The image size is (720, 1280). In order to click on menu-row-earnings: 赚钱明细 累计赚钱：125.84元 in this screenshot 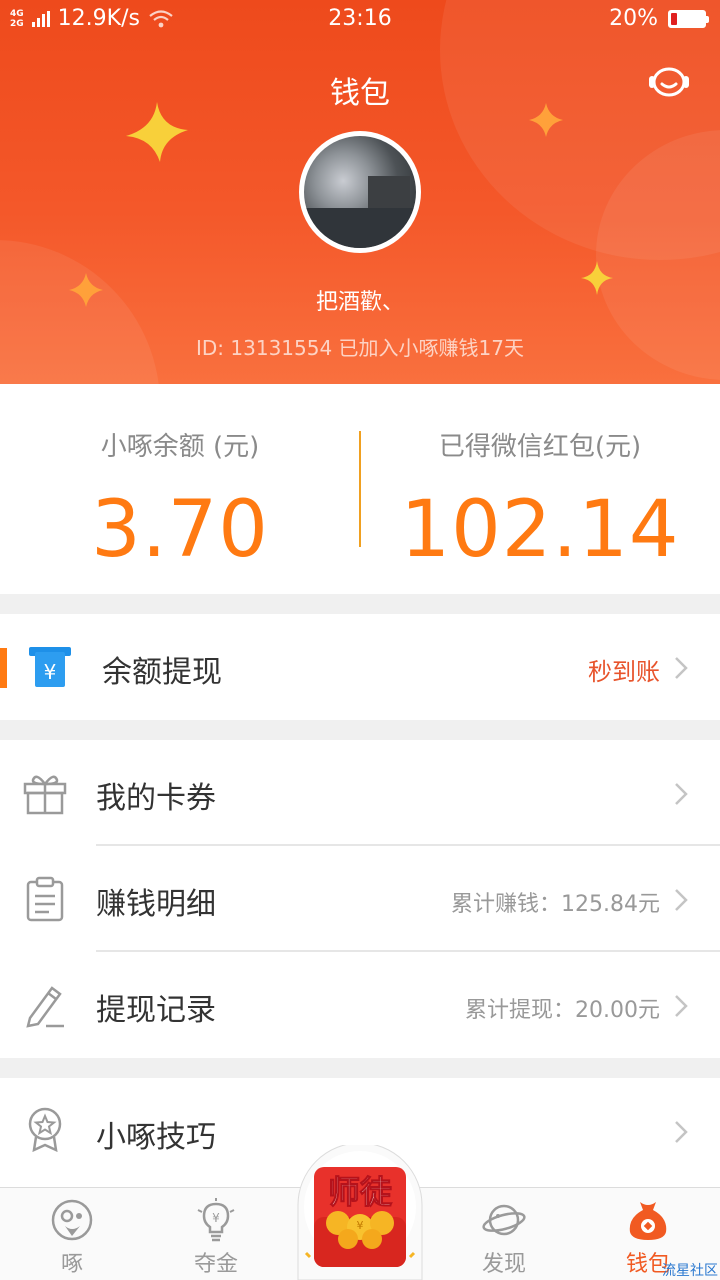, I will do `click(360, 899)`.